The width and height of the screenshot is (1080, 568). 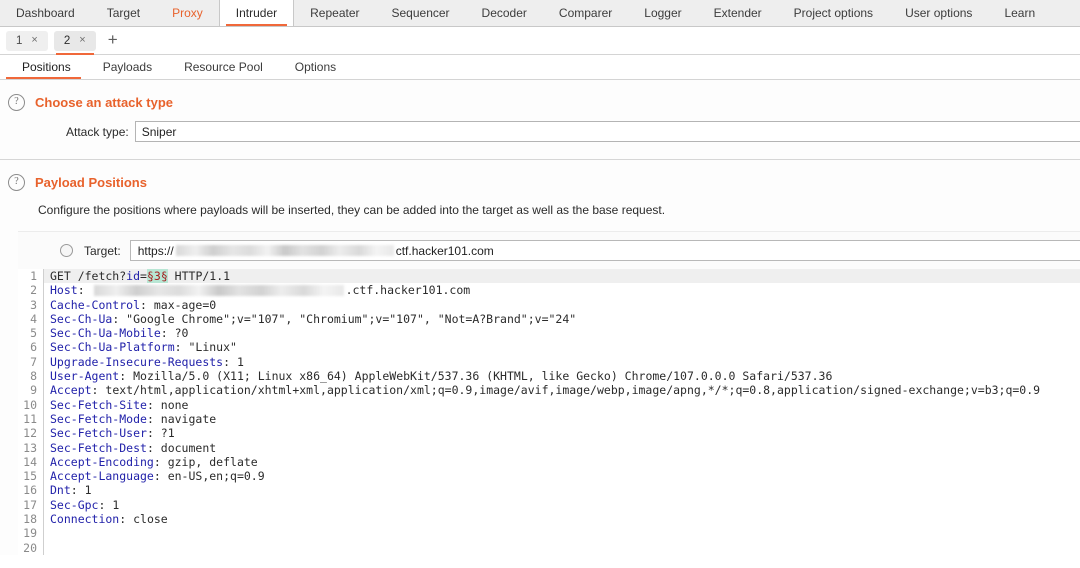 What do you see at coordinates (67, 40) in the screenshot?
I see `attack-tab-label: 2` at bounding box center [67, 40].